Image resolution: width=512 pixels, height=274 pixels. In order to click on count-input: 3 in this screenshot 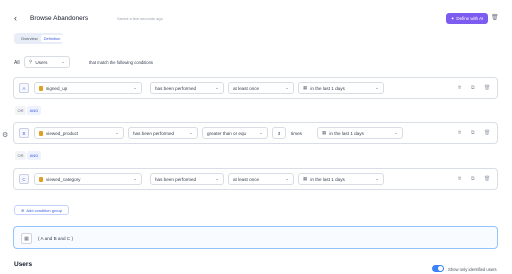, I will do `click(279, 133)`.